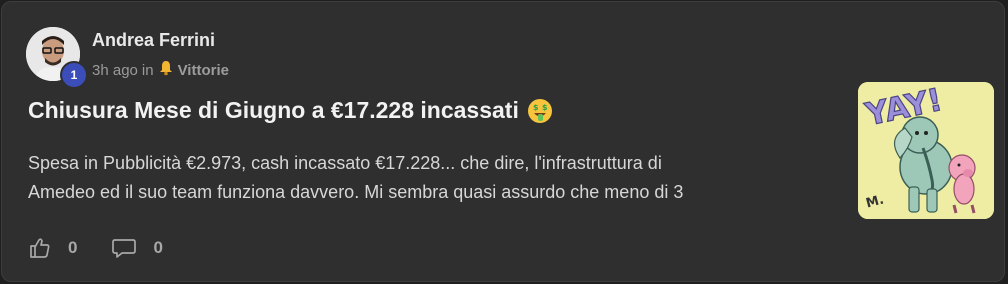 The height and width of the screenshot is (284, 1008). Describe the element at coordinates (158, 247) in the screenshot. I see `comment-count: 0` at that location.